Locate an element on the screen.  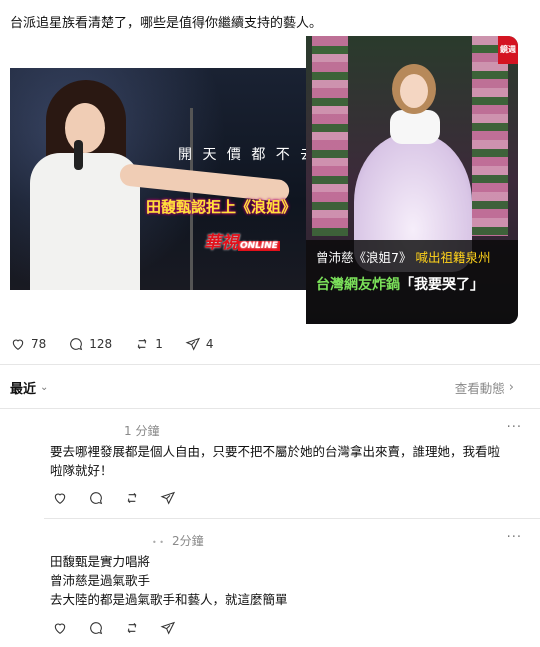
singer-face is located at coordinates (85, 128).